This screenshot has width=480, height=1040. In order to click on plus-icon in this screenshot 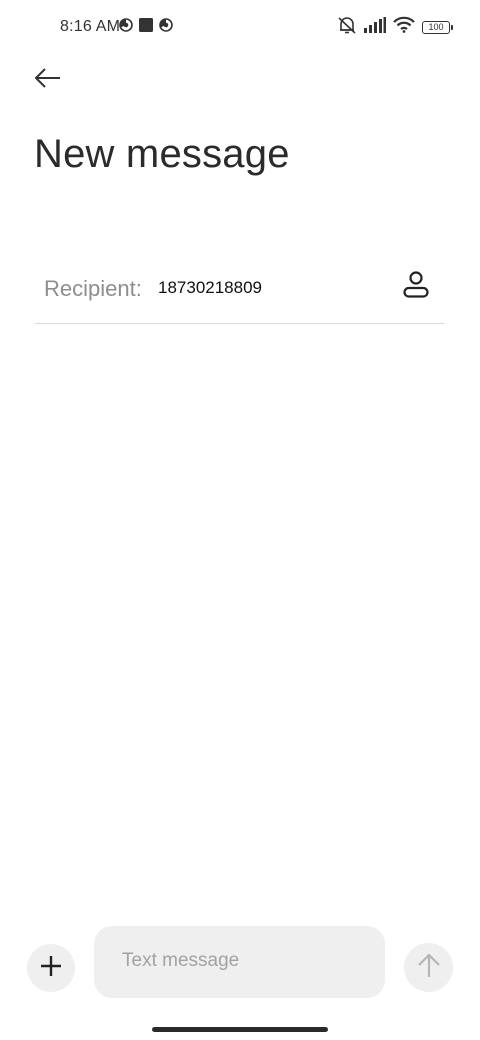, I will do `click(51, 968)`.